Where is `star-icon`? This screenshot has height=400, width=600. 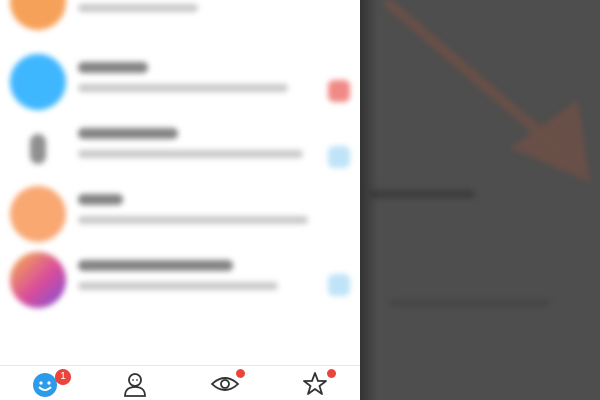 star-icon is located at coordinates (315, 383).